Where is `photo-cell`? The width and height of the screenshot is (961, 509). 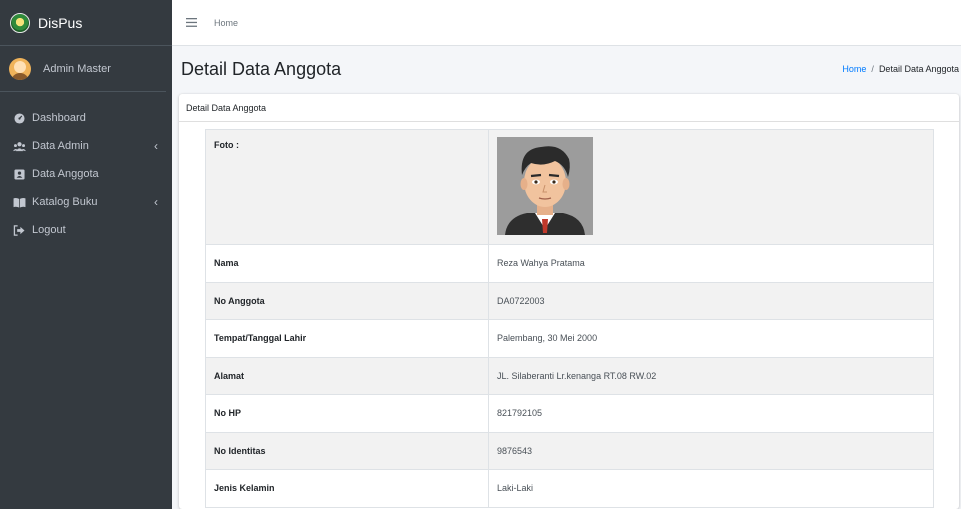 photo-cell is located at coordinates (711, 187).